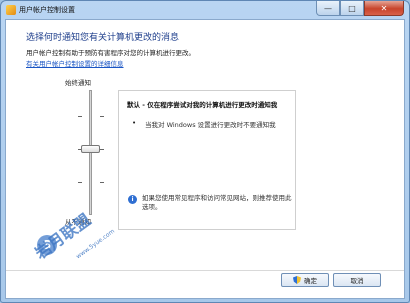  I want to click on slider-thumb, so click(90, 149).